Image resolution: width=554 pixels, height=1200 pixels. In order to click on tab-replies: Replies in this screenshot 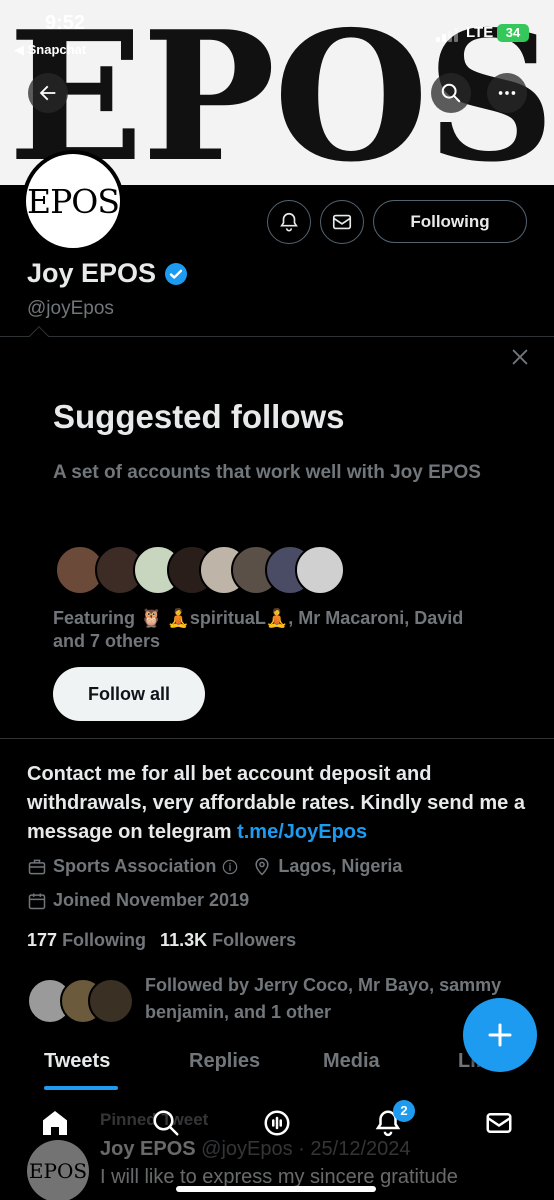, I will do `click(224, 1061)`.